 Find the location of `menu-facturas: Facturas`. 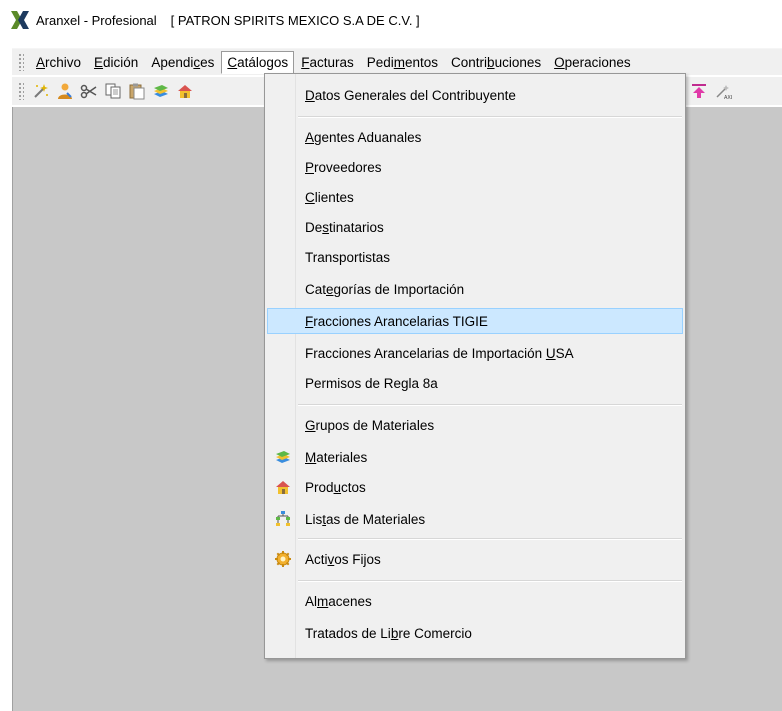

menu-facturas: Facturas is located at coordinates (327, 62).